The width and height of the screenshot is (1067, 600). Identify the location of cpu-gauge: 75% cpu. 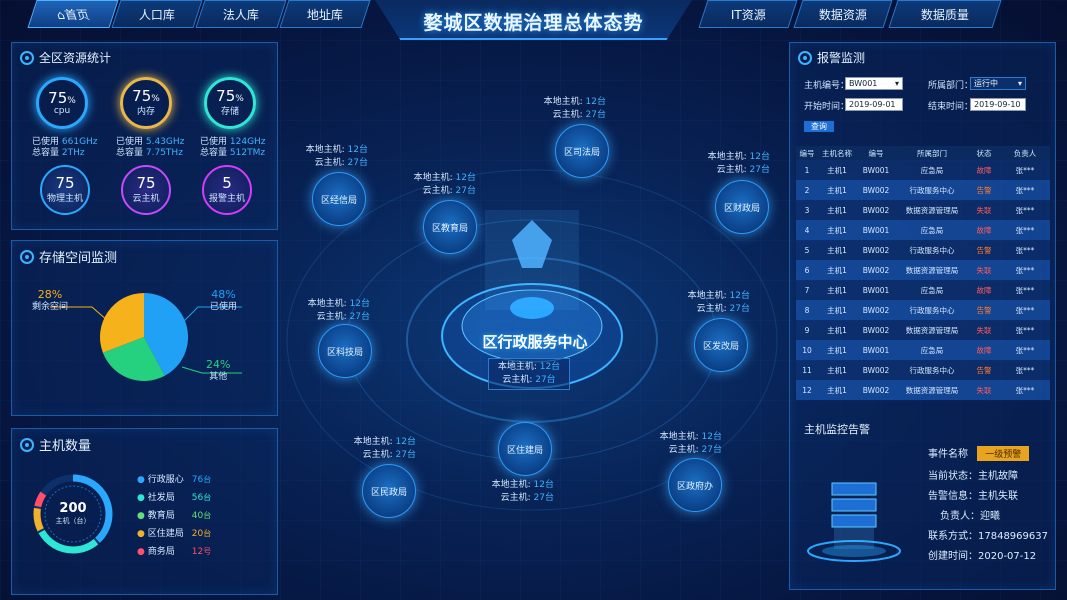
(62, 103).